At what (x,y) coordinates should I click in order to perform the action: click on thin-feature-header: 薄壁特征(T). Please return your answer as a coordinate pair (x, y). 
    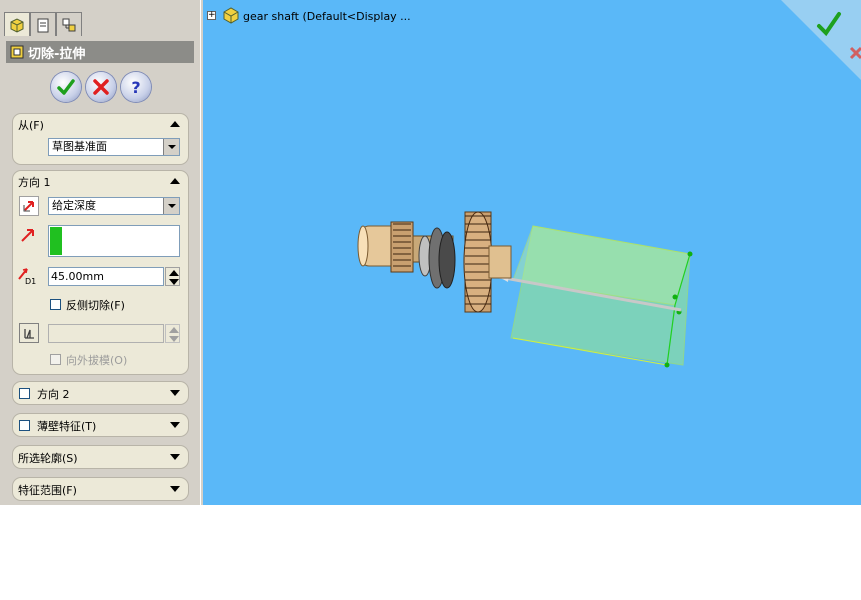
    Looking at the image, I should click on (67, 426).